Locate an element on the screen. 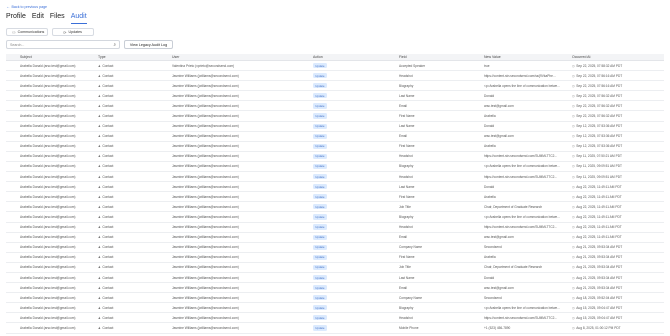  cell-occurred-at-label: Sep 12, 2025, 07:53:36 AM PDT is located at coordinates (599, 136).